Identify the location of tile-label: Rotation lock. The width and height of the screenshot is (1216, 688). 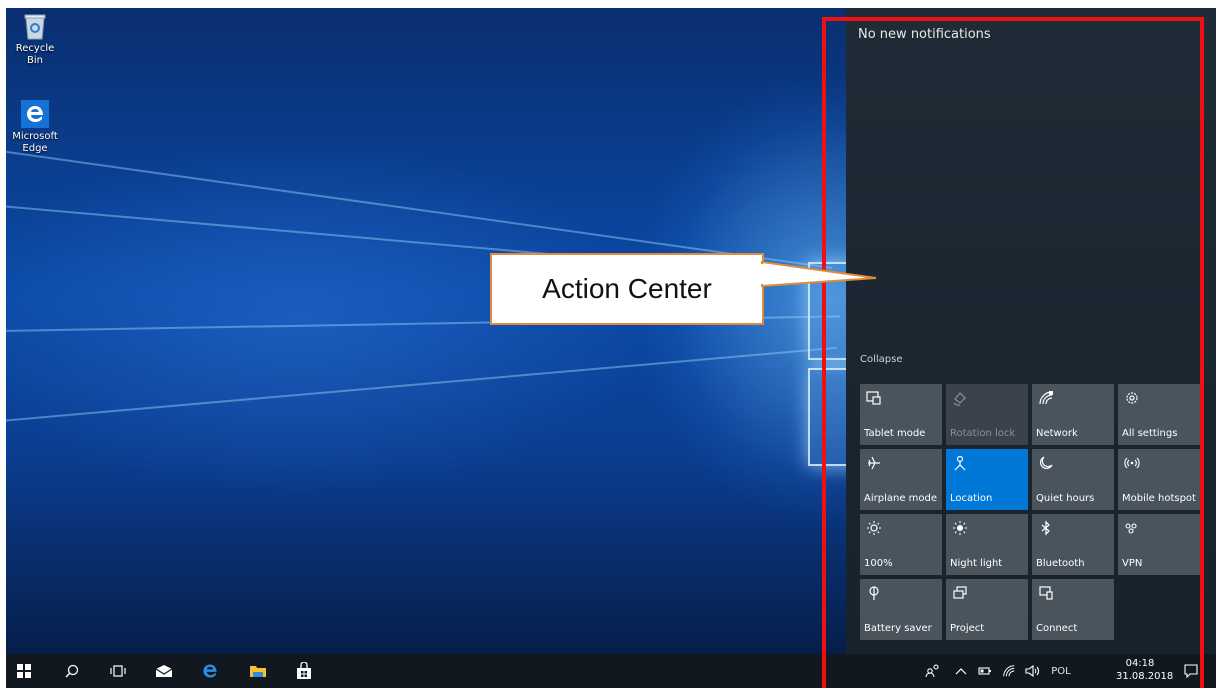
(983, 433).